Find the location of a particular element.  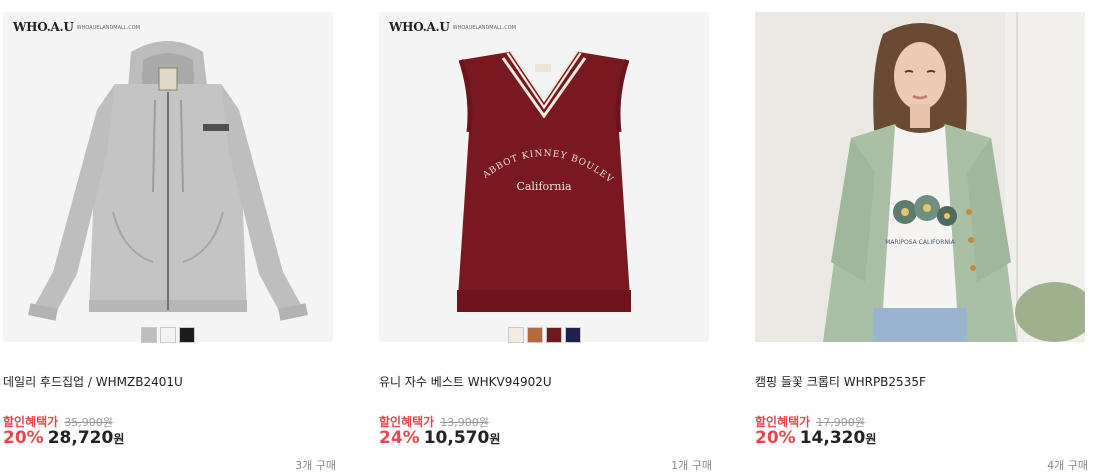

discount-rate: 24% is located at coordinates (399, 438).